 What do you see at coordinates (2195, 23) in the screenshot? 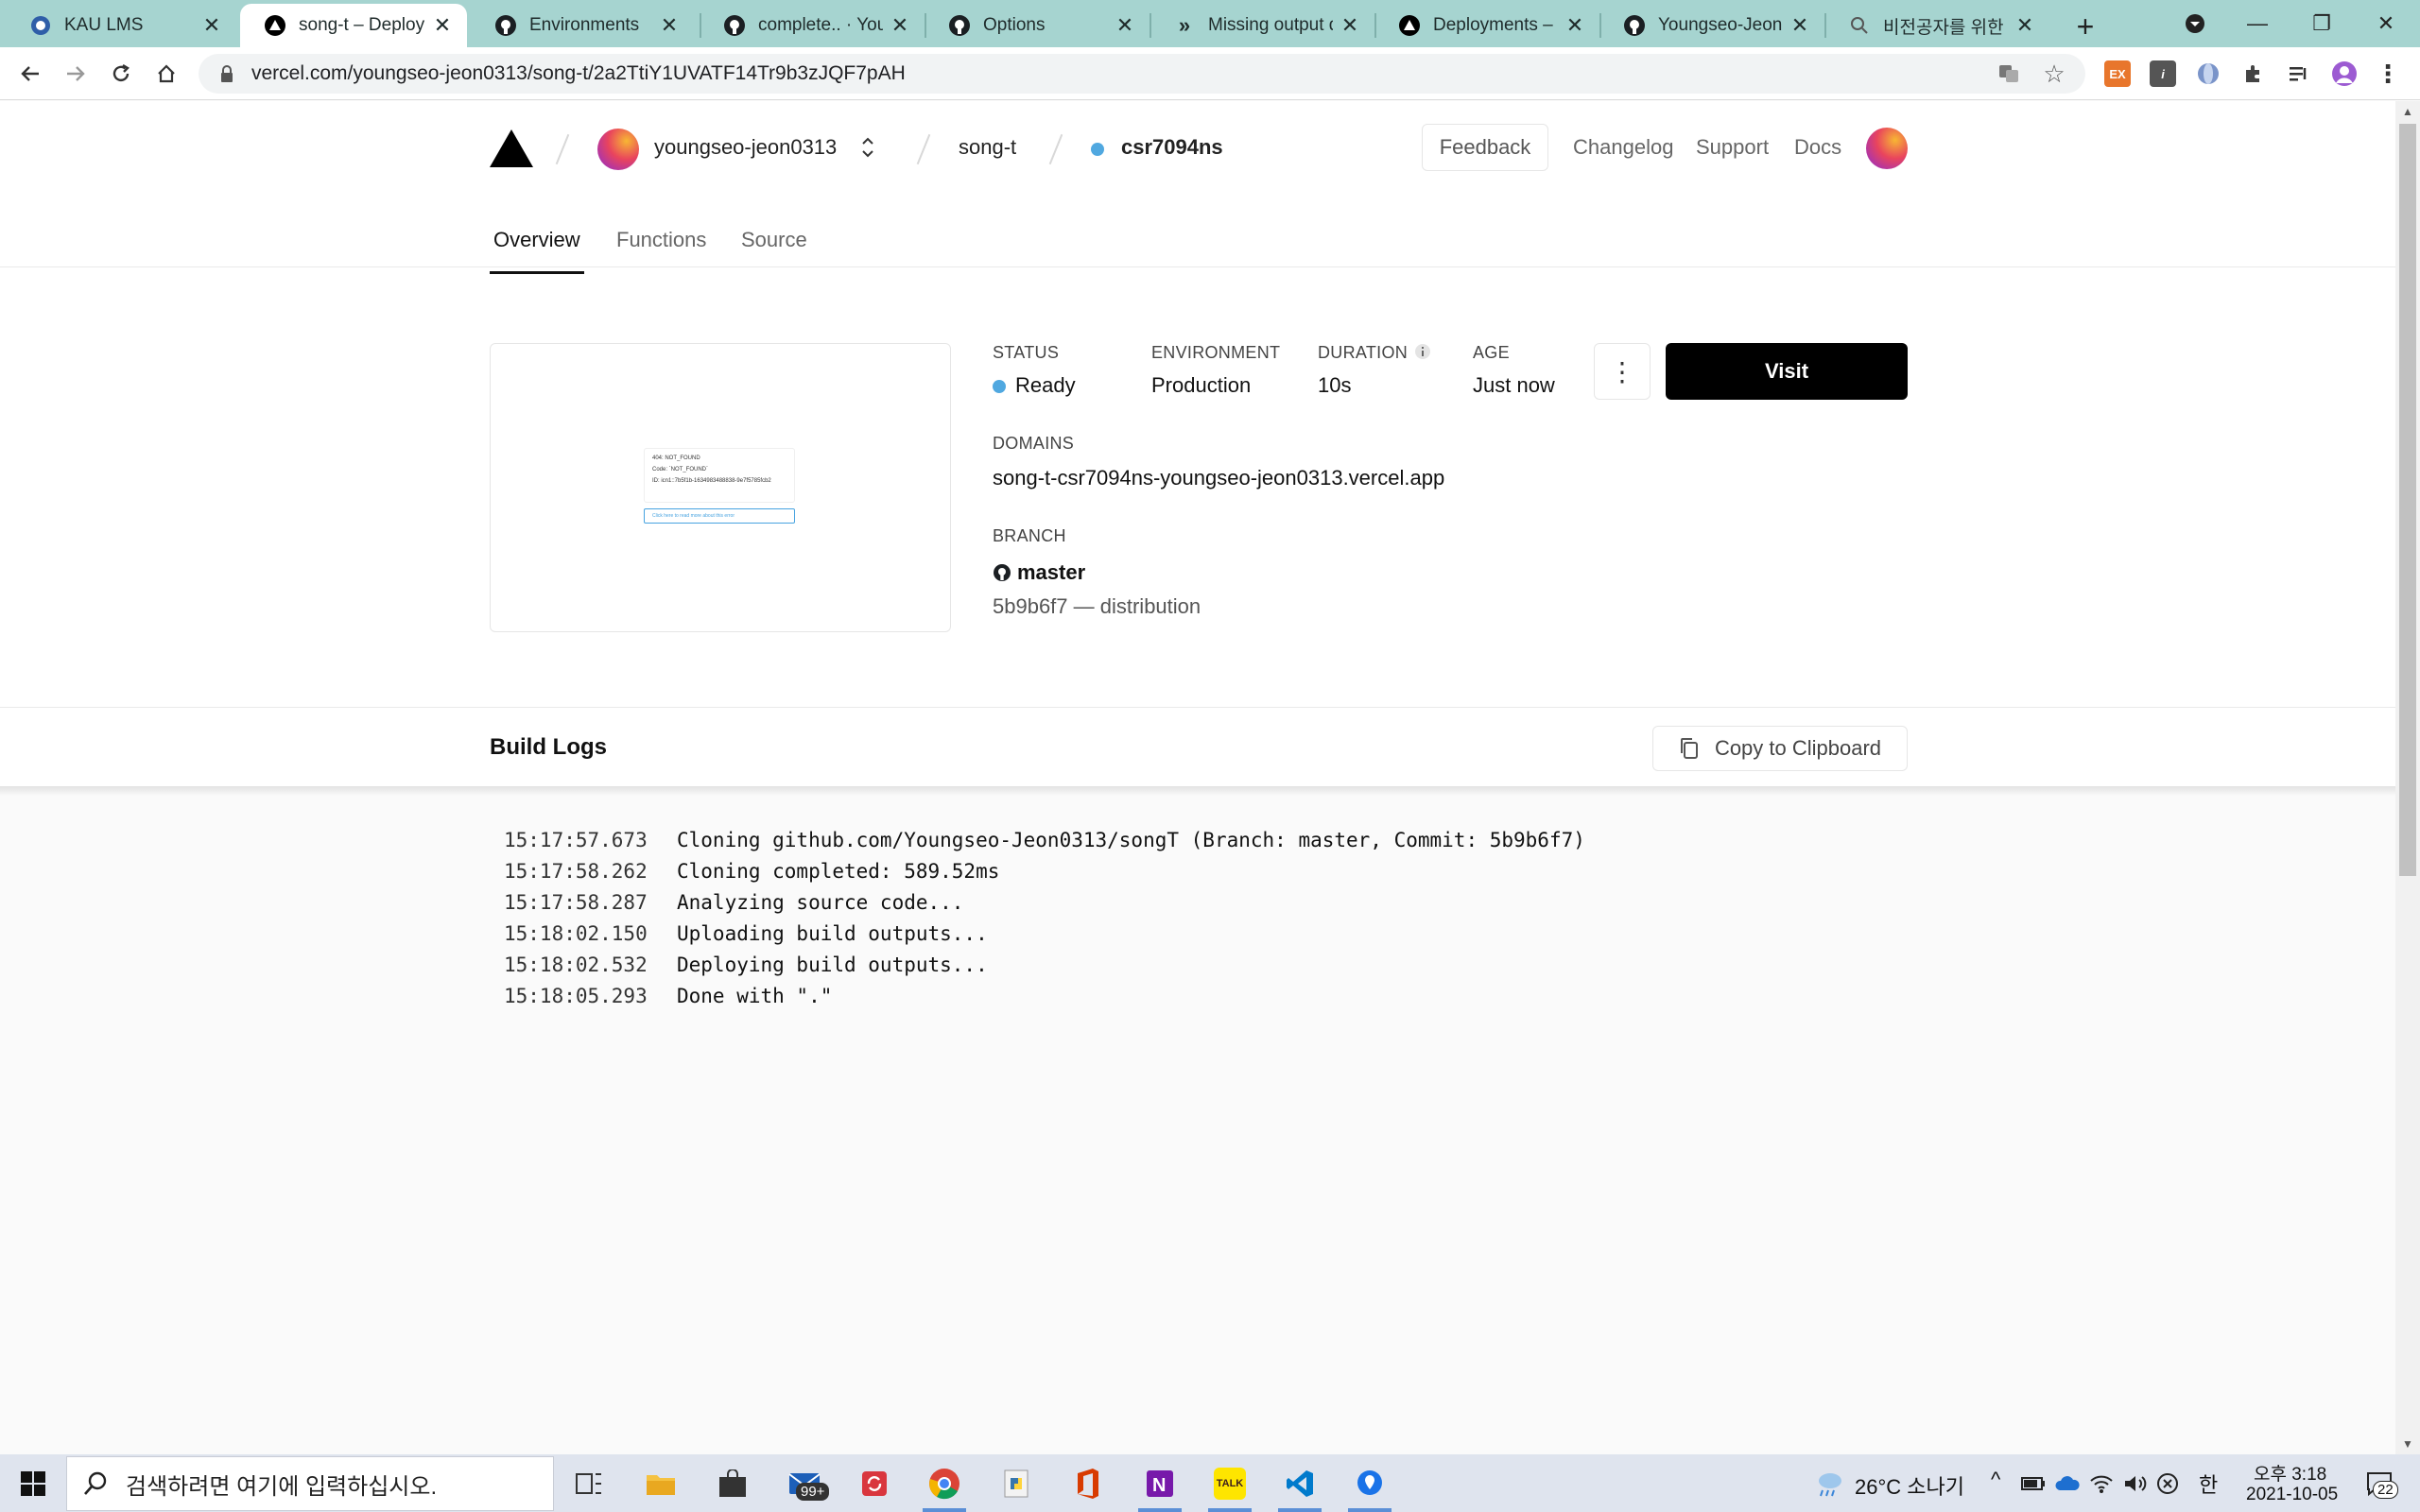
I see `tab-search-button` at bounding box center [2195, 23].